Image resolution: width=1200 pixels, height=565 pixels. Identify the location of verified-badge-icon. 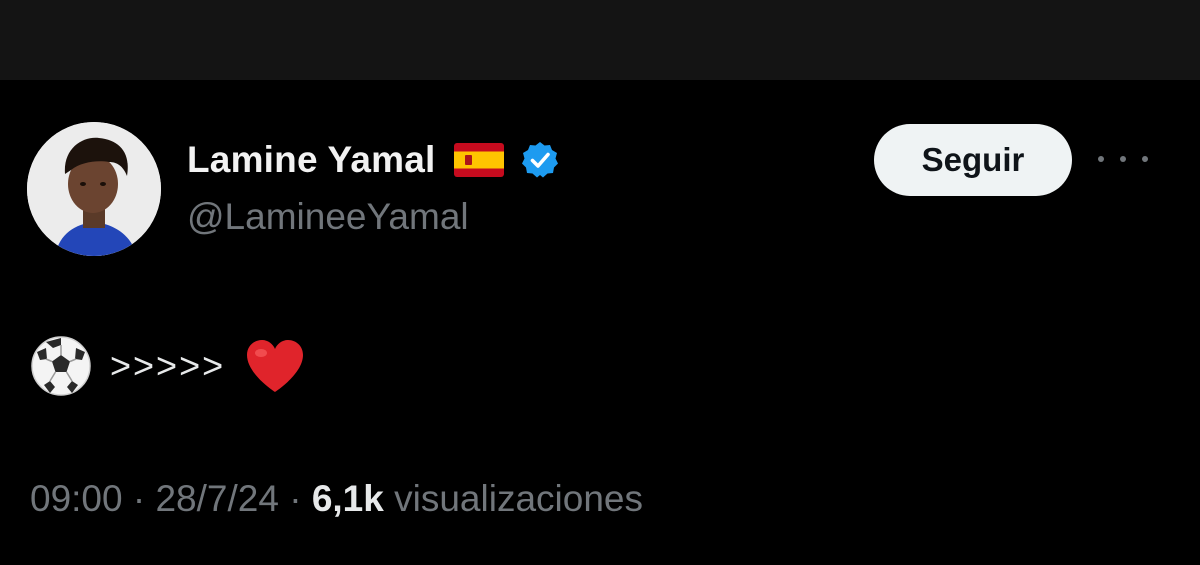
(539, 160).